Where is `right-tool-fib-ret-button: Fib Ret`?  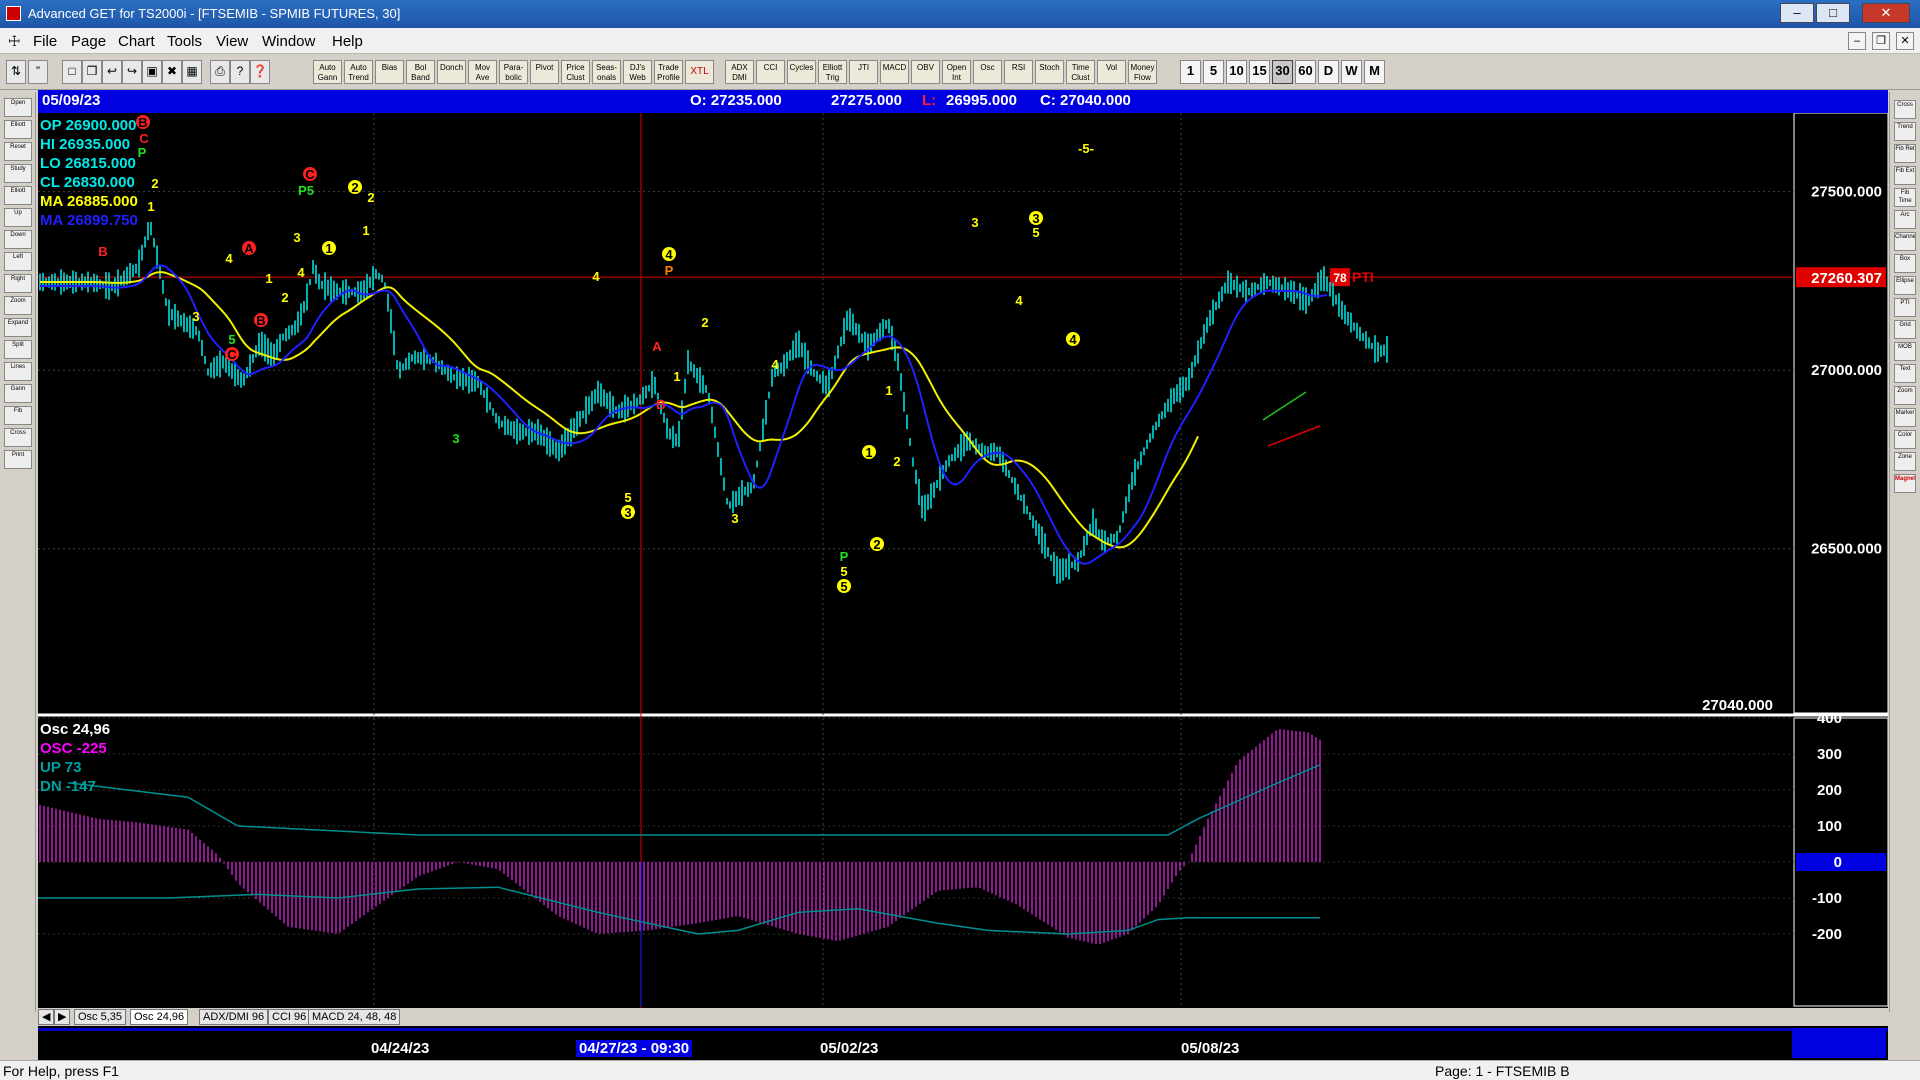 right-tool-fib-ret-button: Fib Ret is located at coordinates (1905, 153).